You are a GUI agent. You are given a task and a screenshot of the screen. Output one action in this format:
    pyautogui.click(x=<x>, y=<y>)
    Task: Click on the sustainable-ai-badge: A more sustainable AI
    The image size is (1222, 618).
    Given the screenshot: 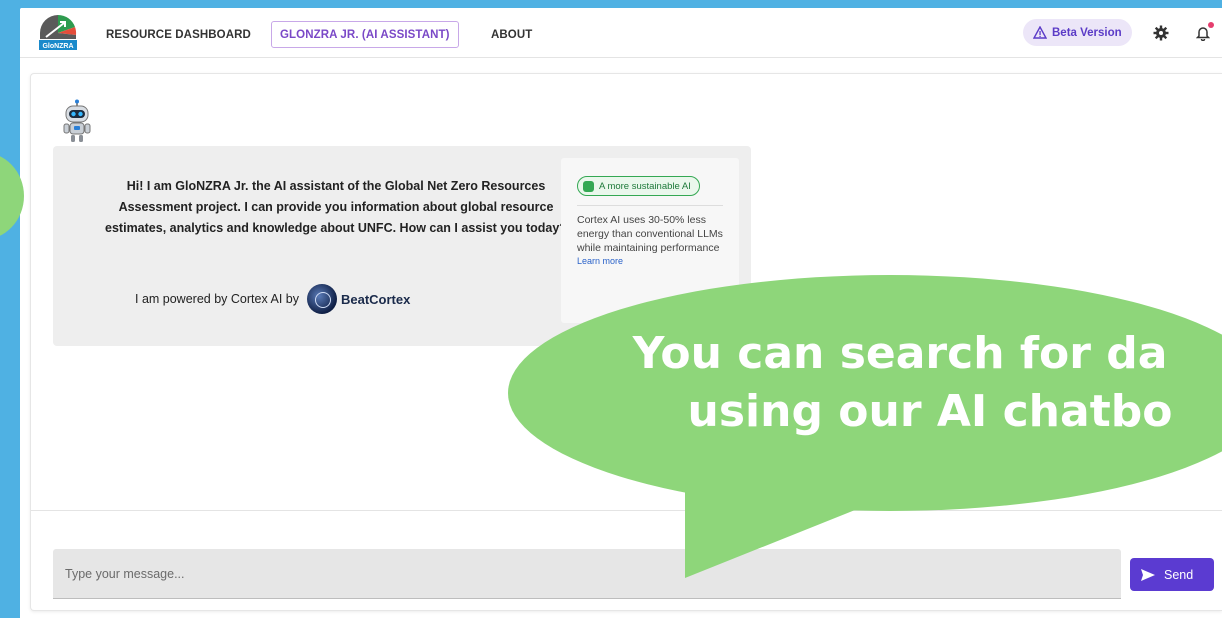 What is the action you would take?
    pyautogui.click(x=638, y=186)
    